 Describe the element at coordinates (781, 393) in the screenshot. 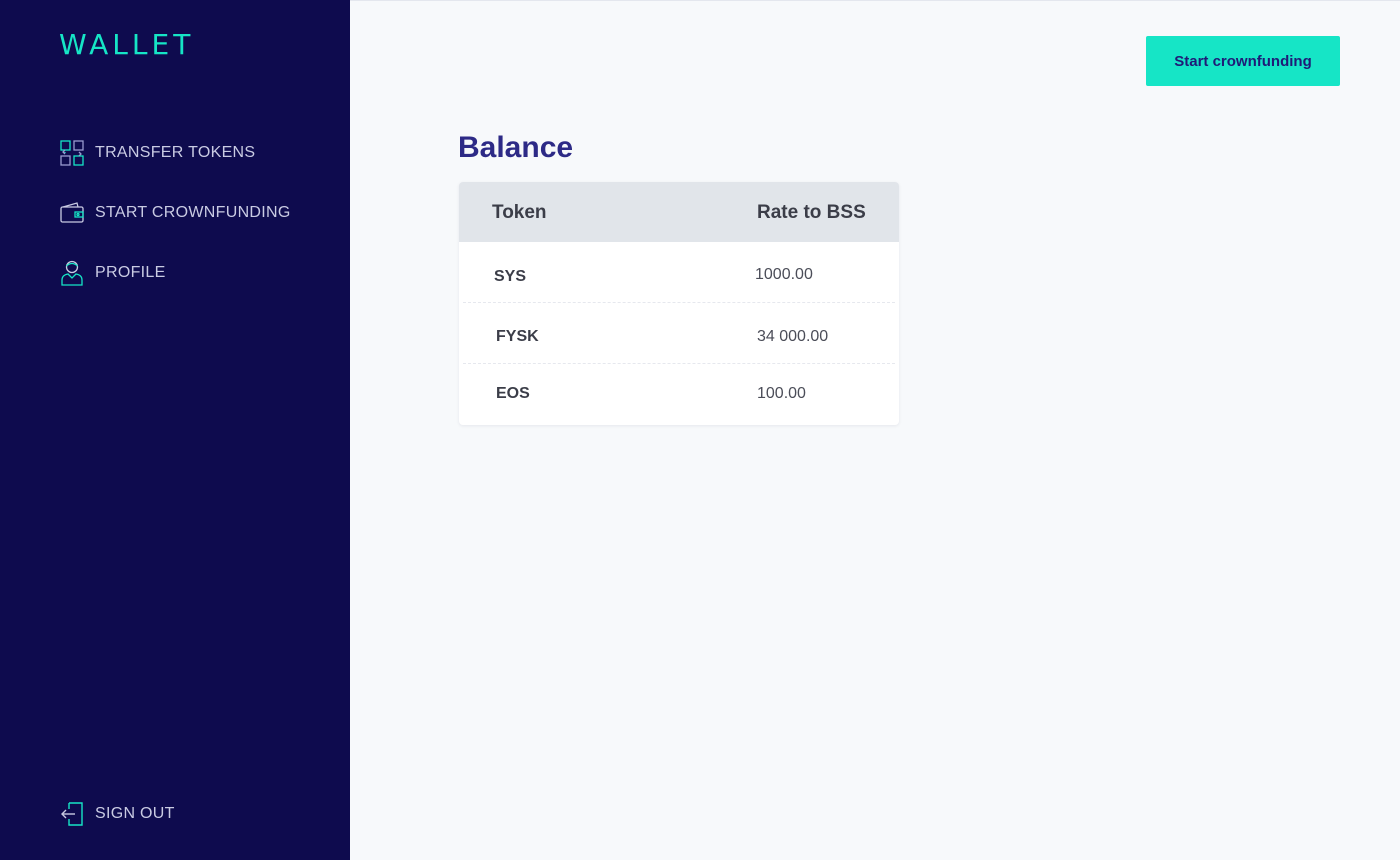

I see `rate-cell: 100.00` at that location.